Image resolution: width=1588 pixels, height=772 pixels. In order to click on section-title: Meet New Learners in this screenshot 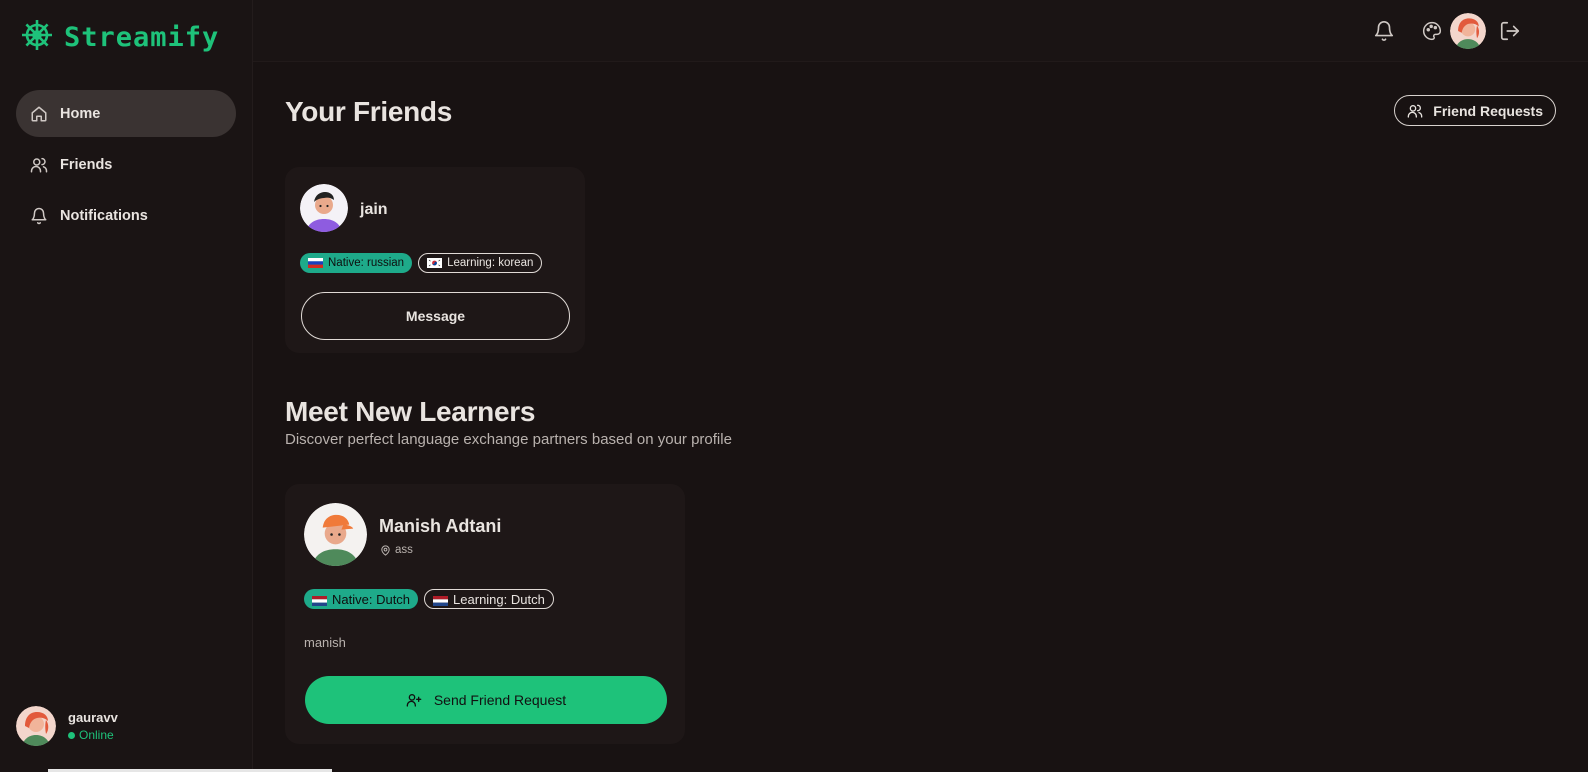, I will do `click(410, 411)`.